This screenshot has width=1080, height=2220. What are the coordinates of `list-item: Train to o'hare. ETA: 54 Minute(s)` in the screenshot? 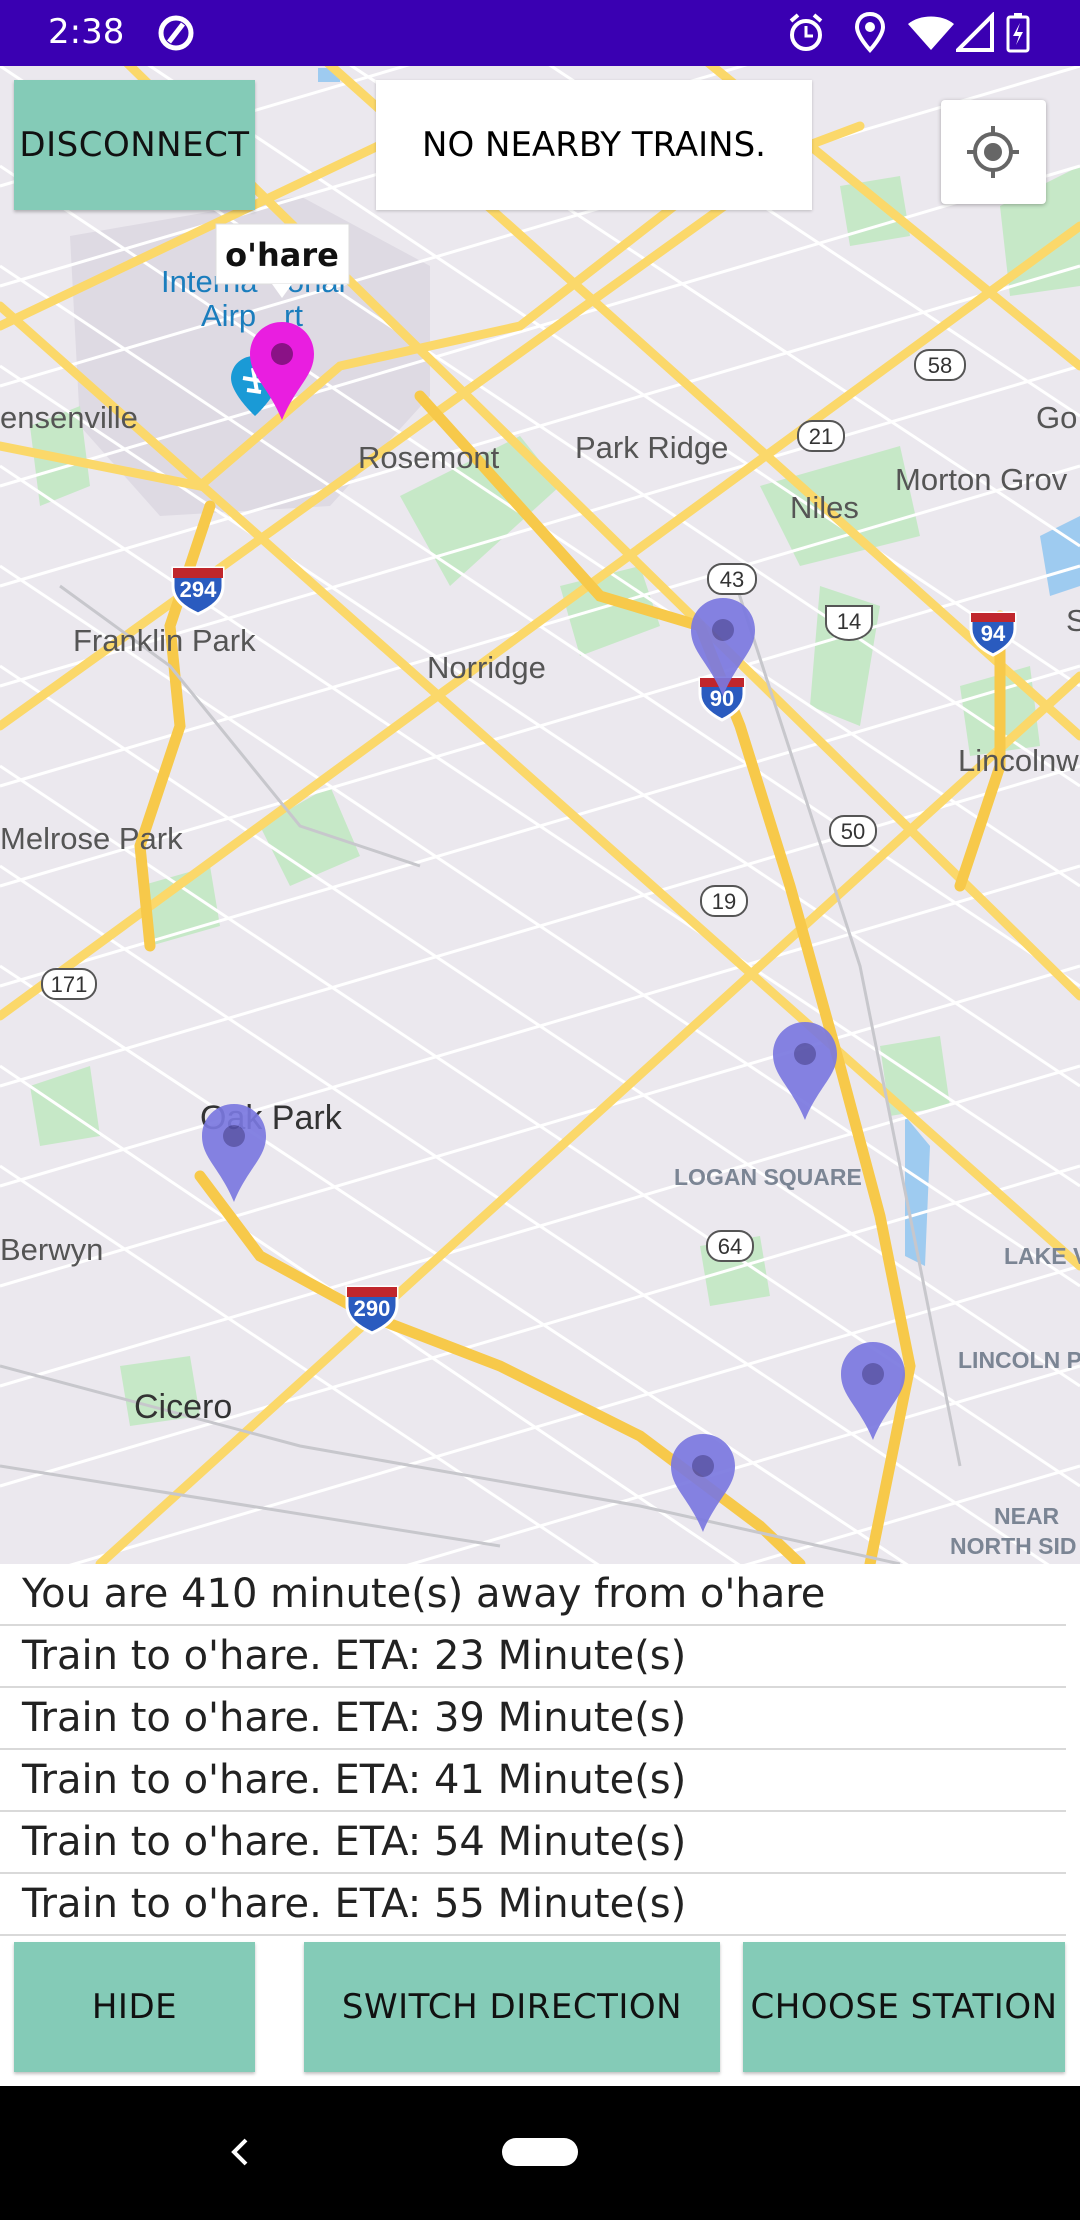 It's located at (533, 1843).